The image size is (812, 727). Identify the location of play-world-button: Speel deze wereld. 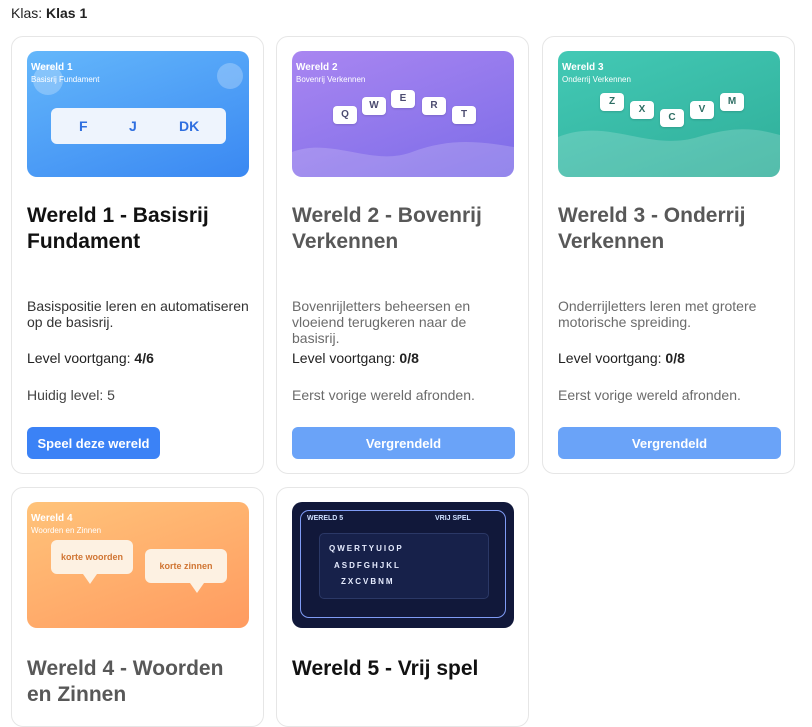
(93, 443).